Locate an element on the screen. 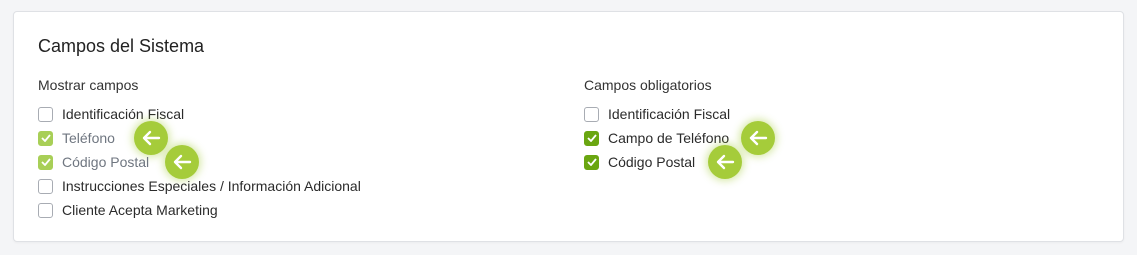  required-field-postal-code: Código Postal is located at coordinates (663, 162).